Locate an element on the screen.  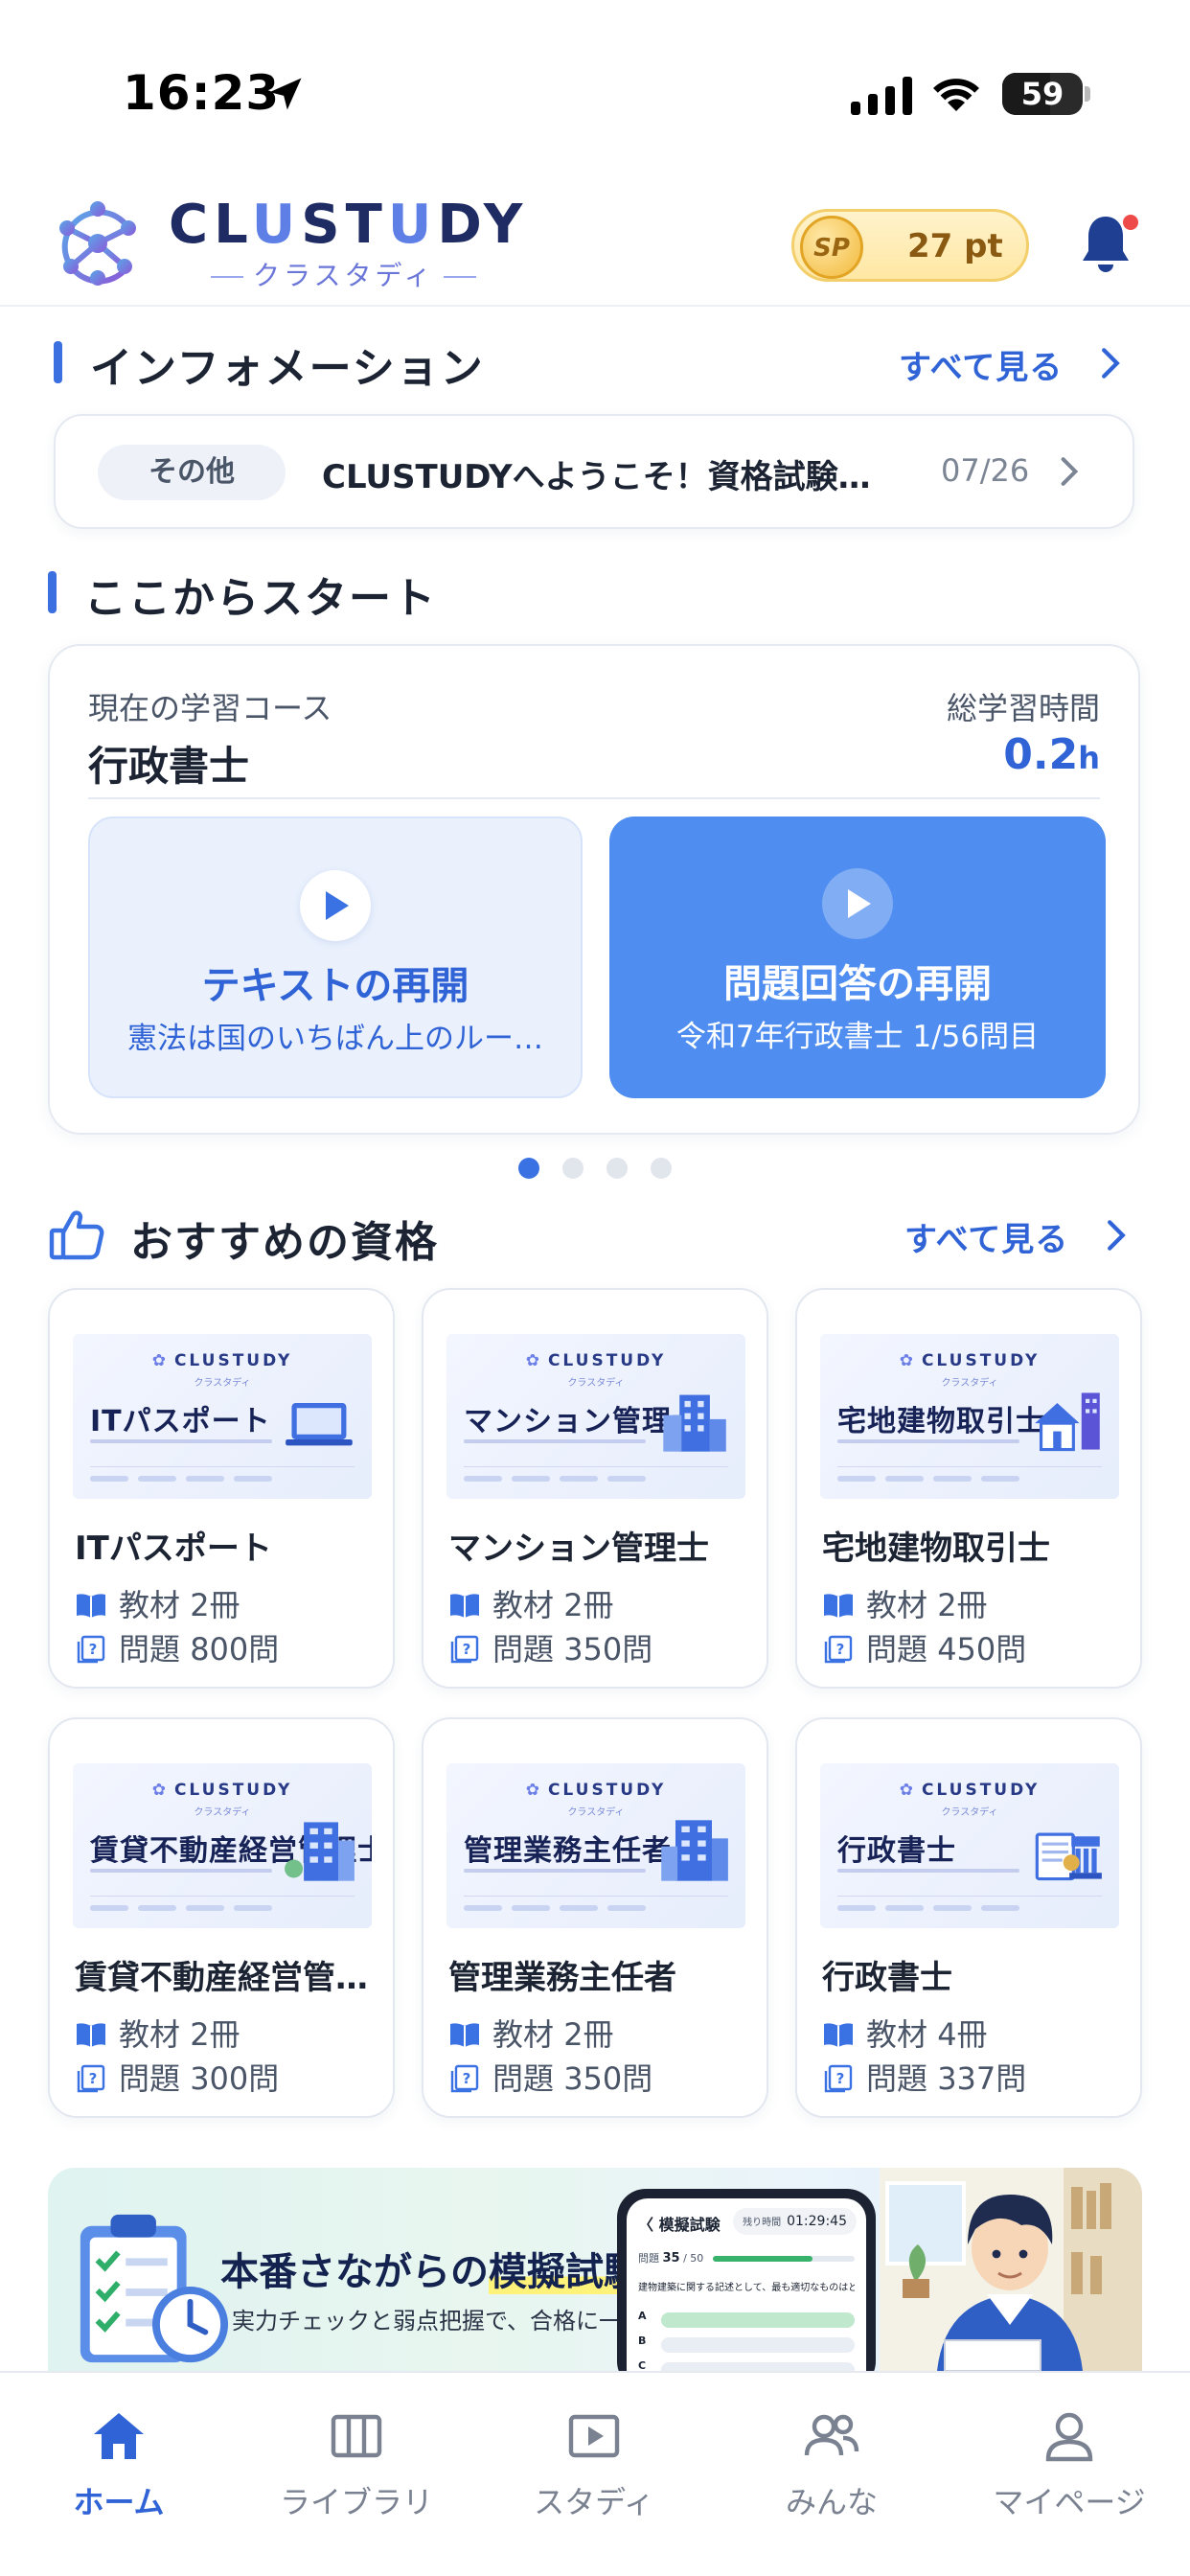
status-bar: 16:23 59 is located at coordinates (595, 86).